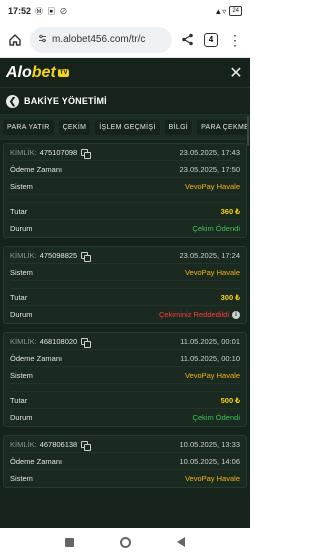 This screenshot has height=556, width=320. I want to click on share-icon, so click(187, 40).